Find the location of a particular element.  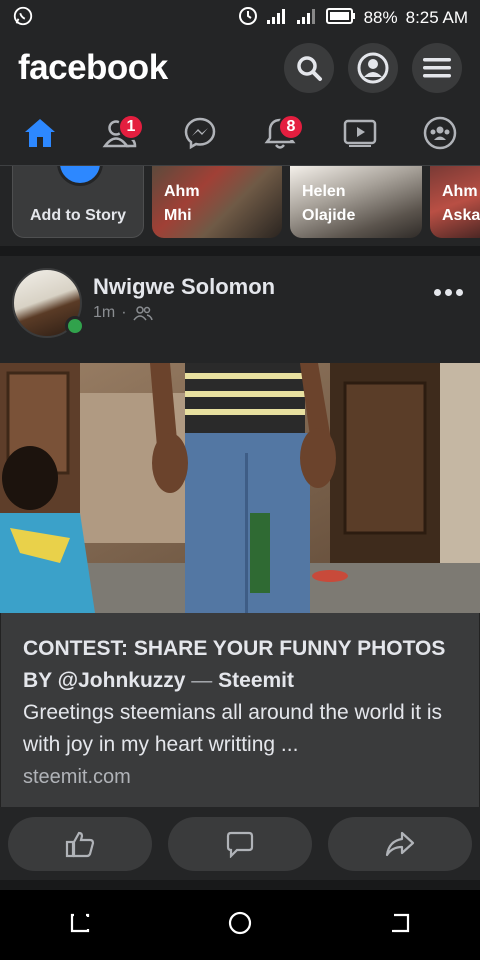

data-saver-icon is located at coordinates (248, 18).